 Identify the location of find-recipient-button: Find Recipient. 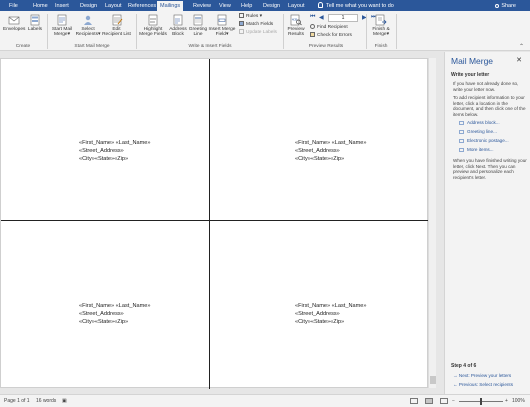
(329, 27).